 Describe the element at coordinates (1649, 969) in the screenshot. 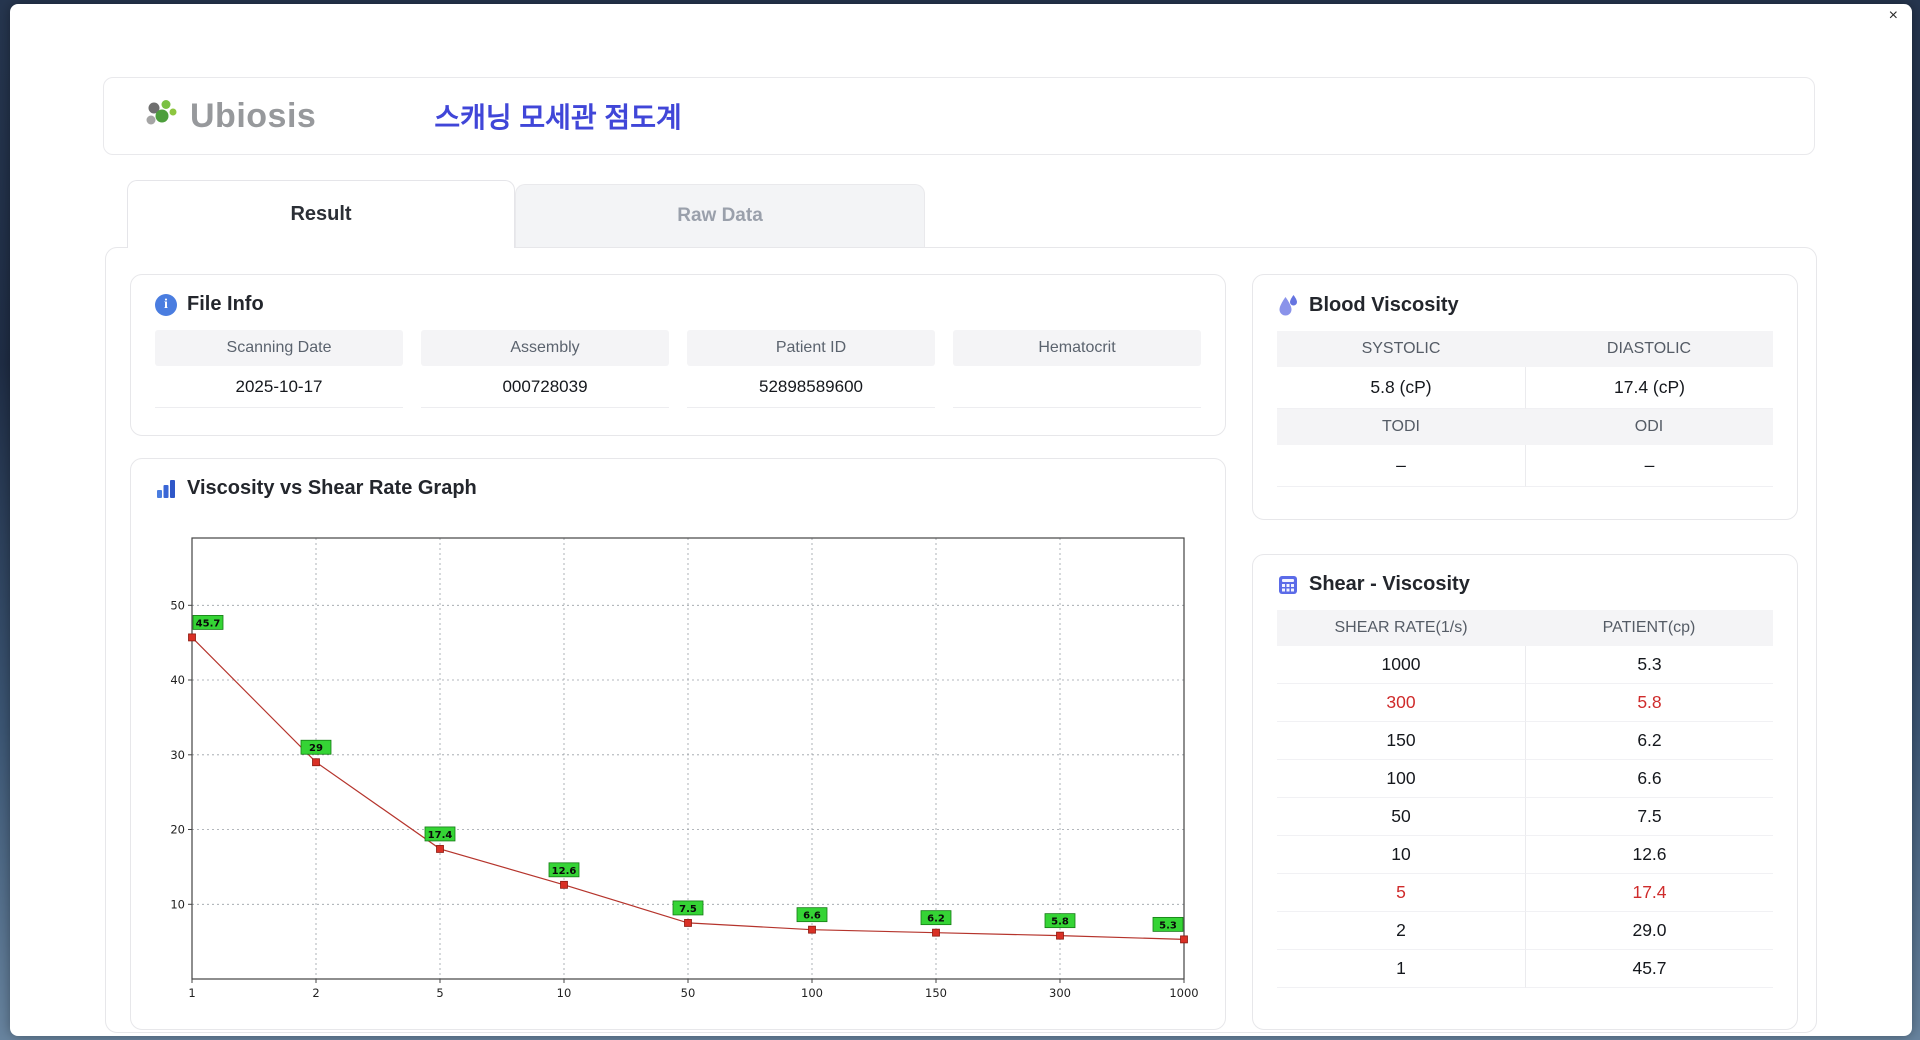

I see `patient-viscosity-cell: 45.7` at that location.